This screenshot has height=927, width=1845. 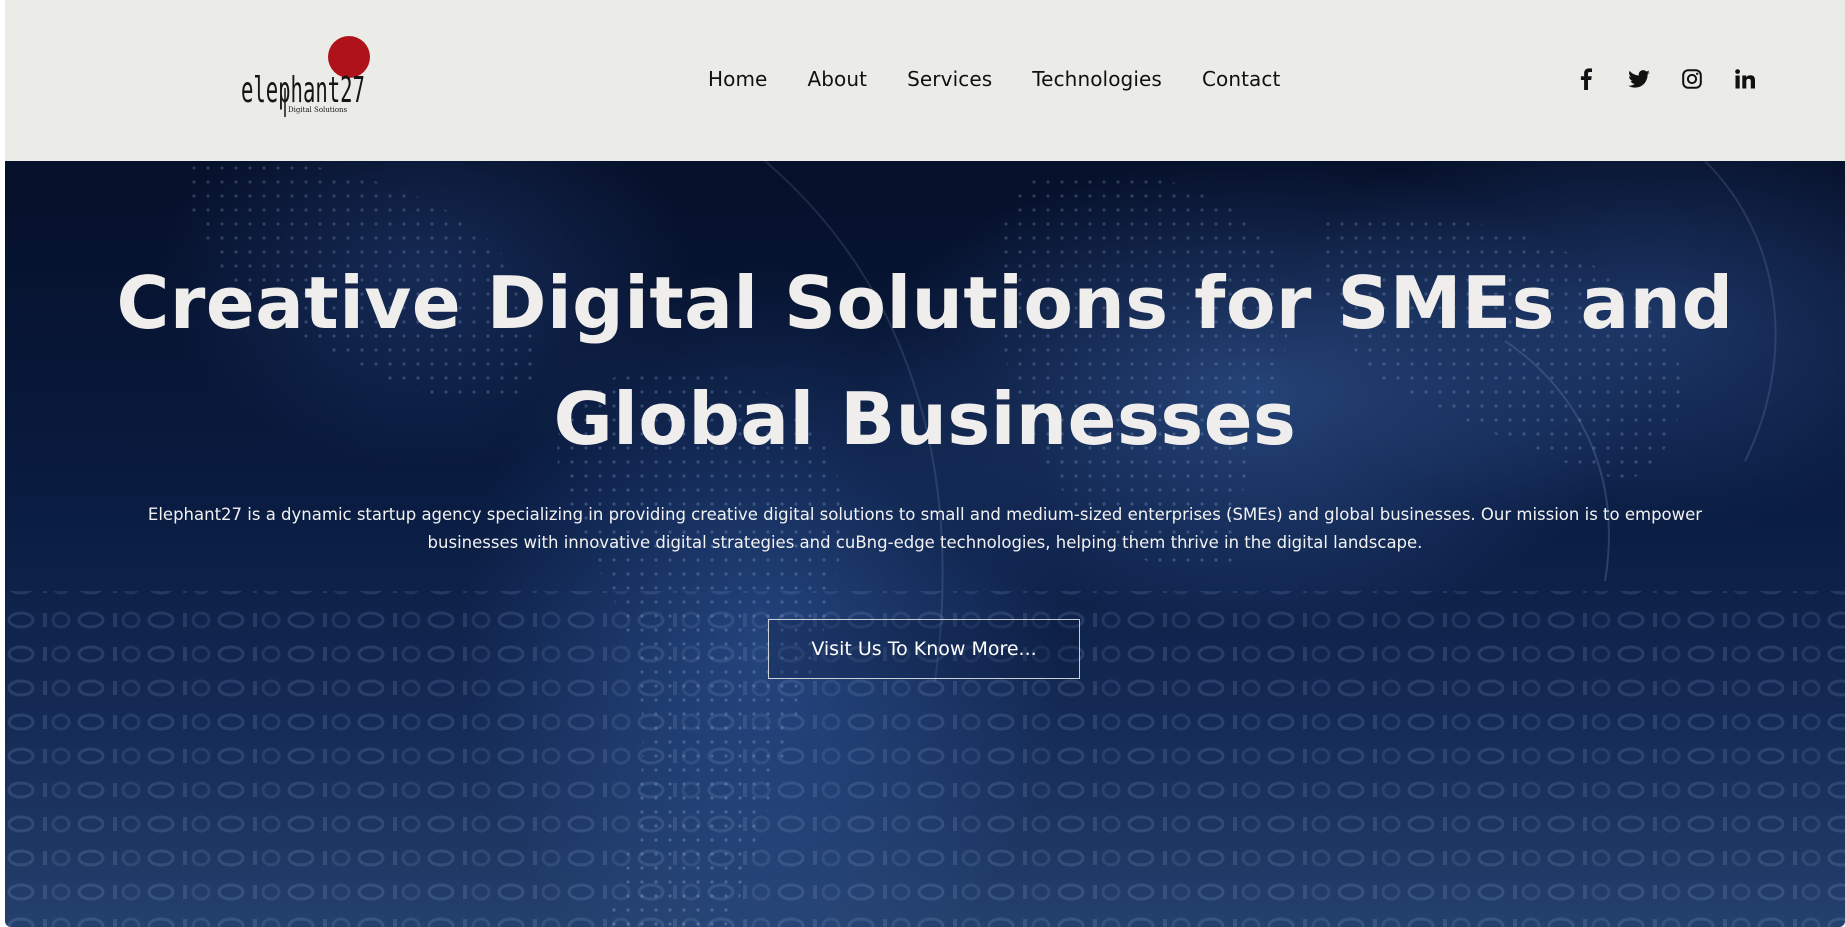 I want to click on main-nav: Home About Services Technologies Contact, so click(x=994, y=79).